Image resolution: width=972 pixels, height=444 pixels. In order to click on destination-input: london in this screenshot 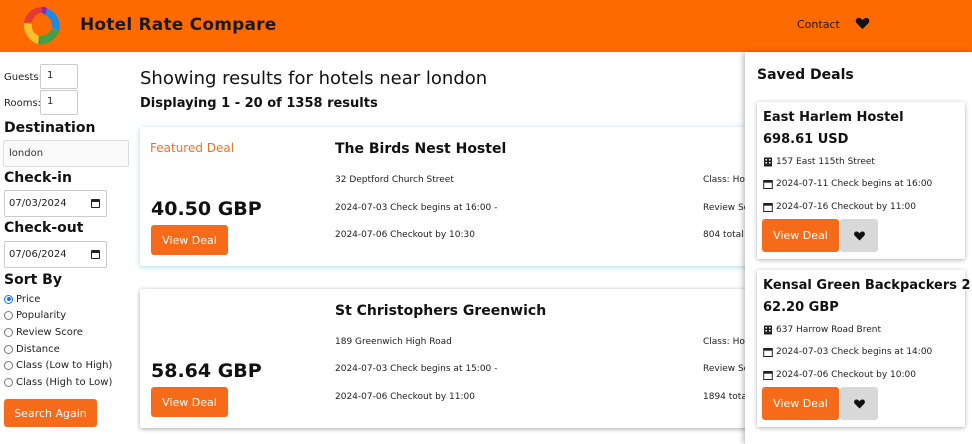, I will do `click(66, 153)`.